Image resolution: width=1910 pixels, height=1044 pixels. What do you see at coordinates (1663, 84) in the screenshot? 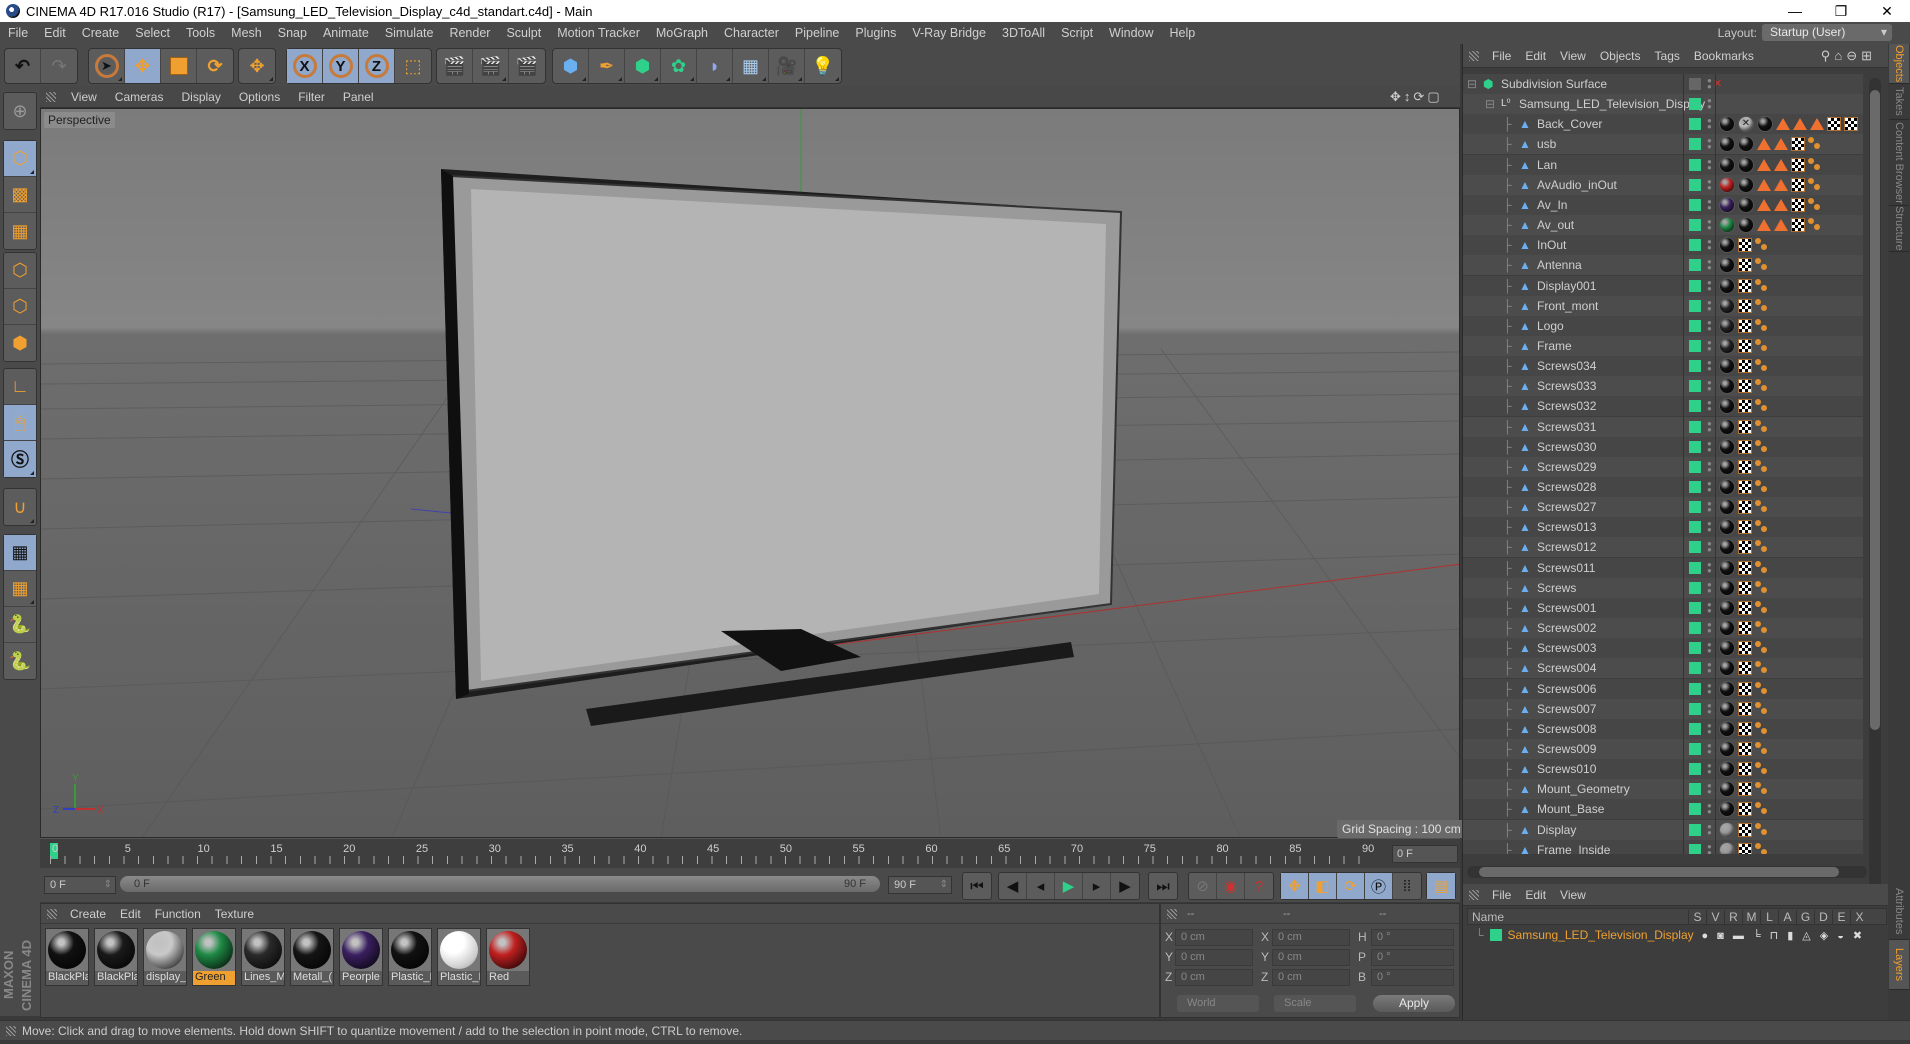
I see `object-row: ⊟ ⬢ Subdivision Surface ✕ ● ●` at bounding box center [1663, 84].